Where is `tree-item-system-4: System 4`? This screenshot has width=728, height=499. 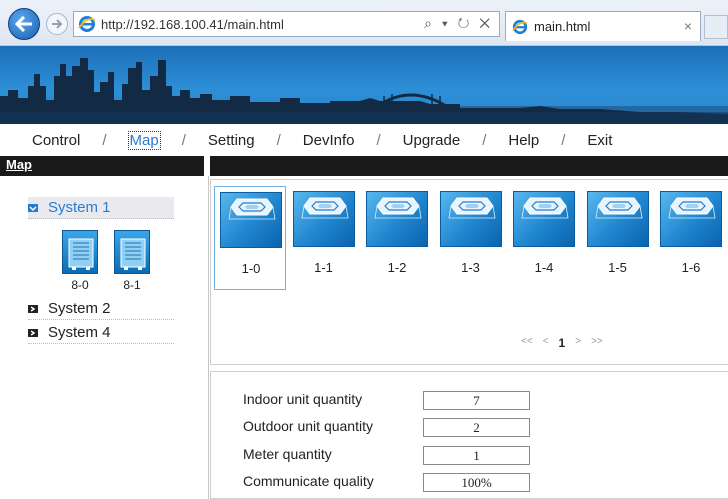
tree-item-system-4: System 4 is located at coordinates (101, 333).